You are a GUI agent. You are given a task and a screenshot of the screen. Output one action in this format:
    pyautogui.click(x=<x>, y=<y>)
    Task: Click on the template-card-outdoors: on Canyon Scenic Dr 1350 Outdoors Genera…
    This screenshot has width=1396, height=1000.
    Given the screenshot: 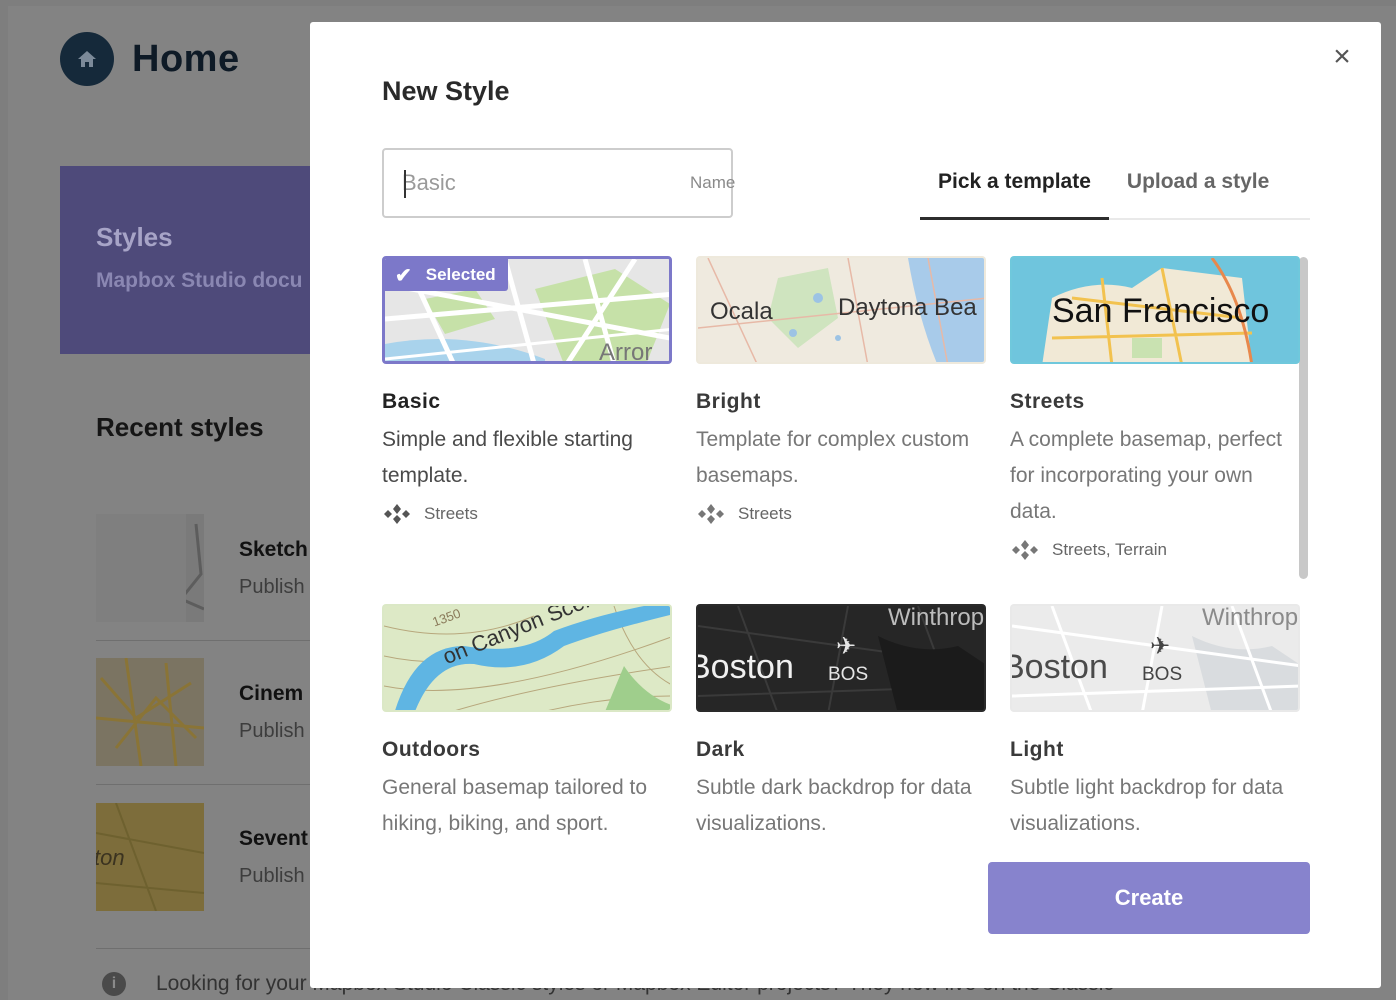 What is the action you would take?
    pyautogui.click(x=527, y=723)
    